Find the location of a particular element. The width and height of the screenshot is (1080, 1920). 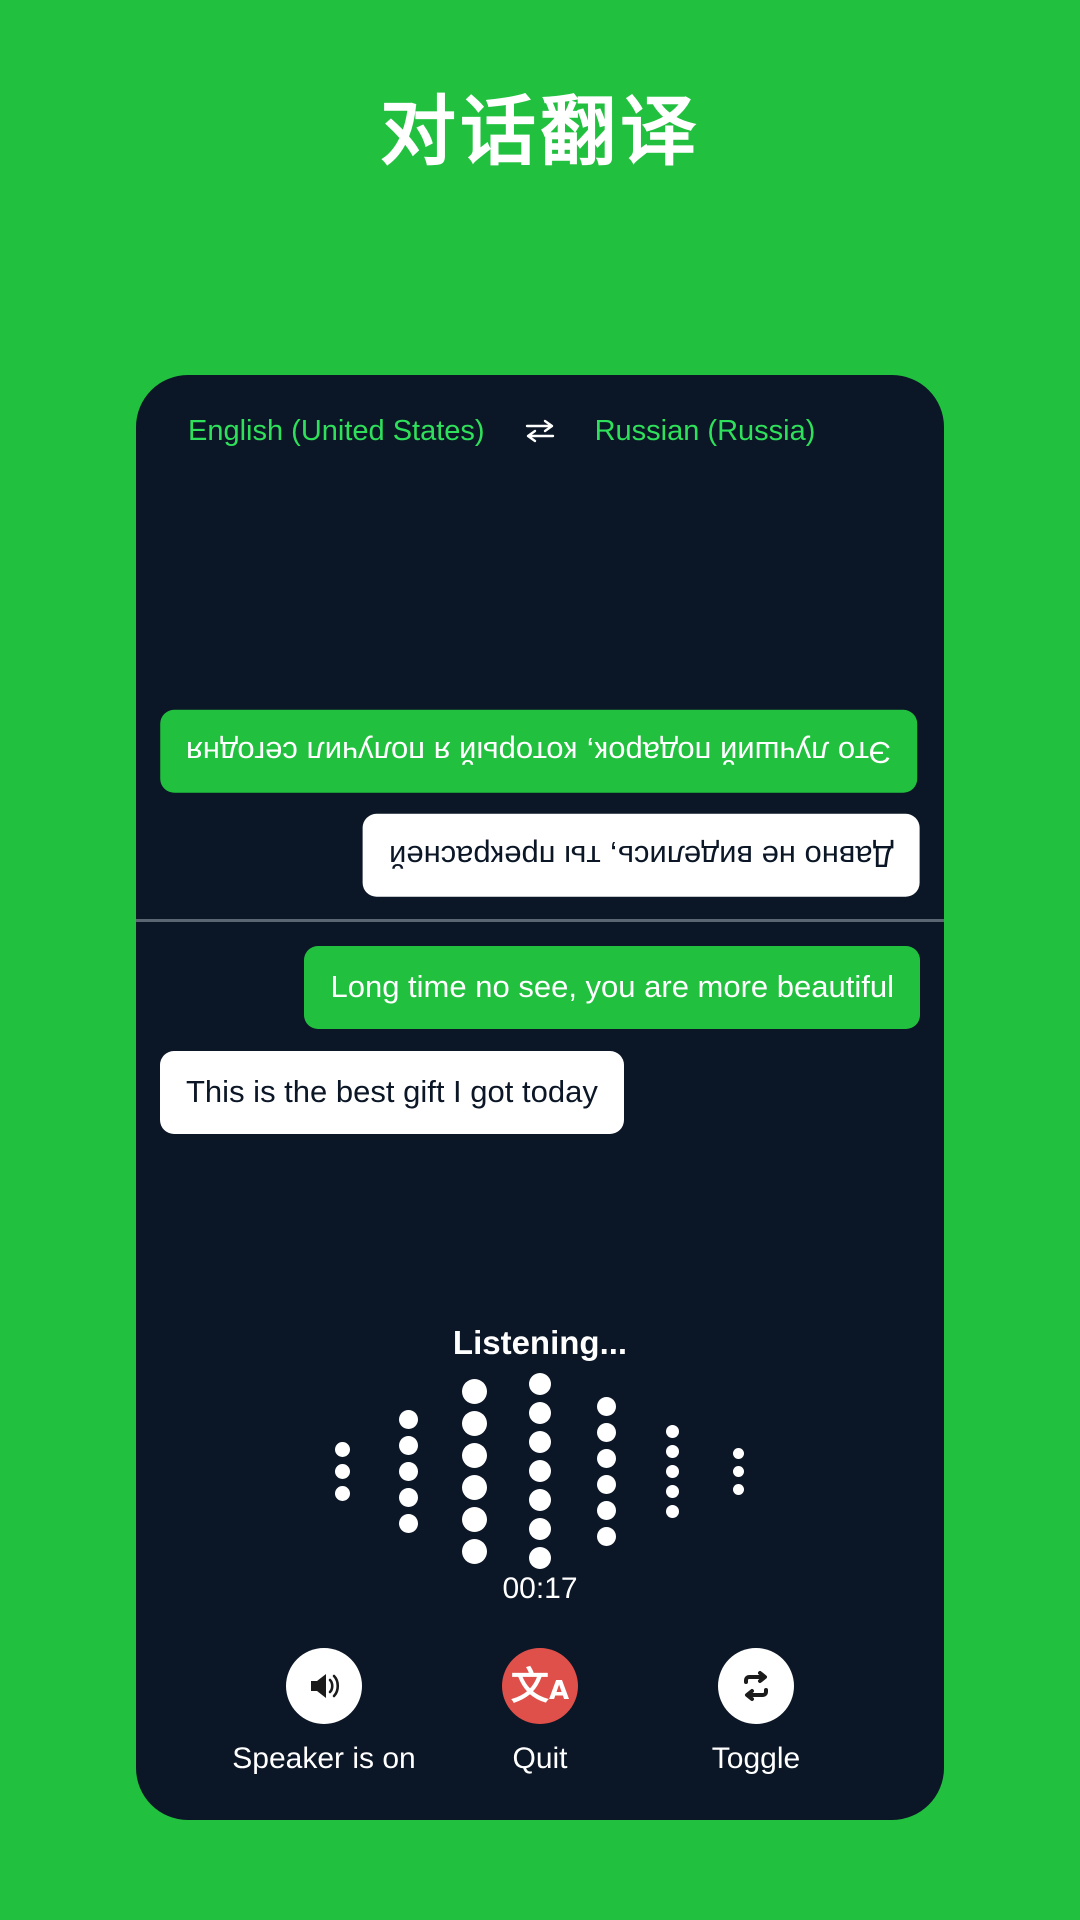

source-language-selector: English (United States) is located at coordinates (336, 431).